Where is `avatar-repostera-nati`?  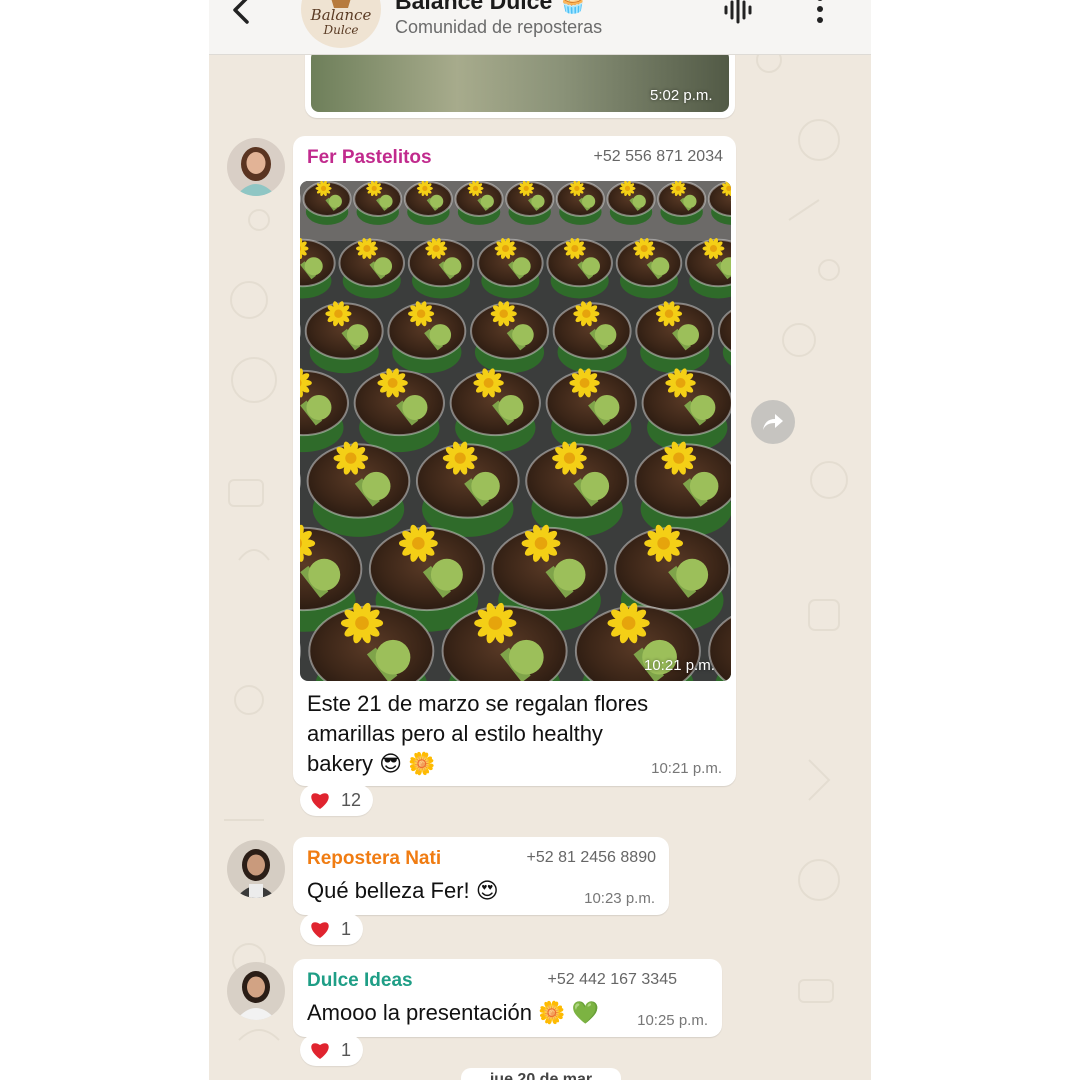
avatar-repostera-nati is located at coordinates (256, 869).